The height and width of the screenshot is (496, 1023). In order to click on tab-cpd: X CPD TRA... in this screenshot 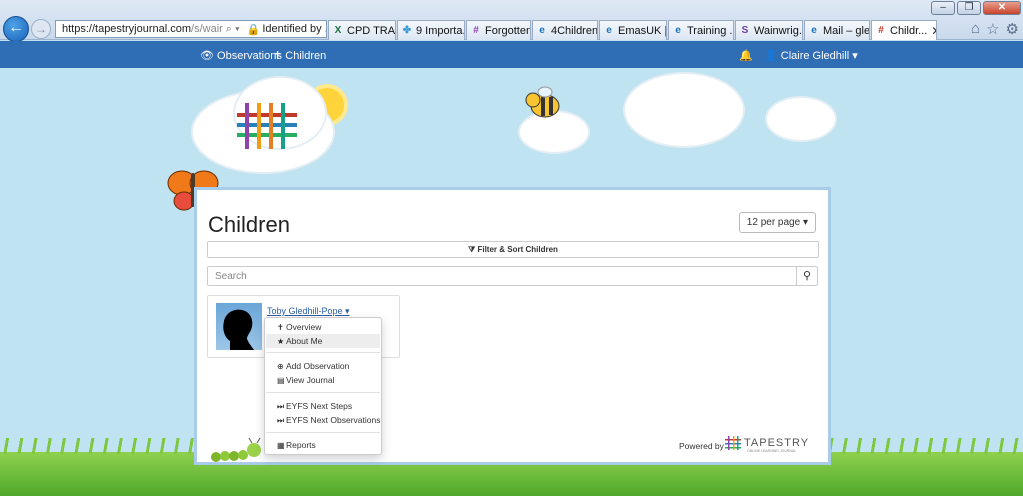, I will do `click(362, 30)`.